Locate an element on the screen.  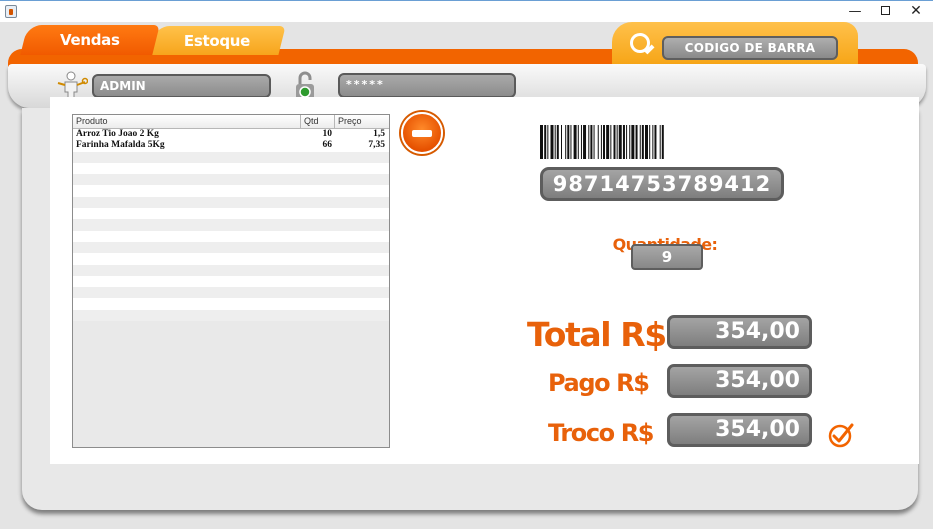
cell-produto: Farinha Mafalda 5Kg is located at coordinates (120, 145).